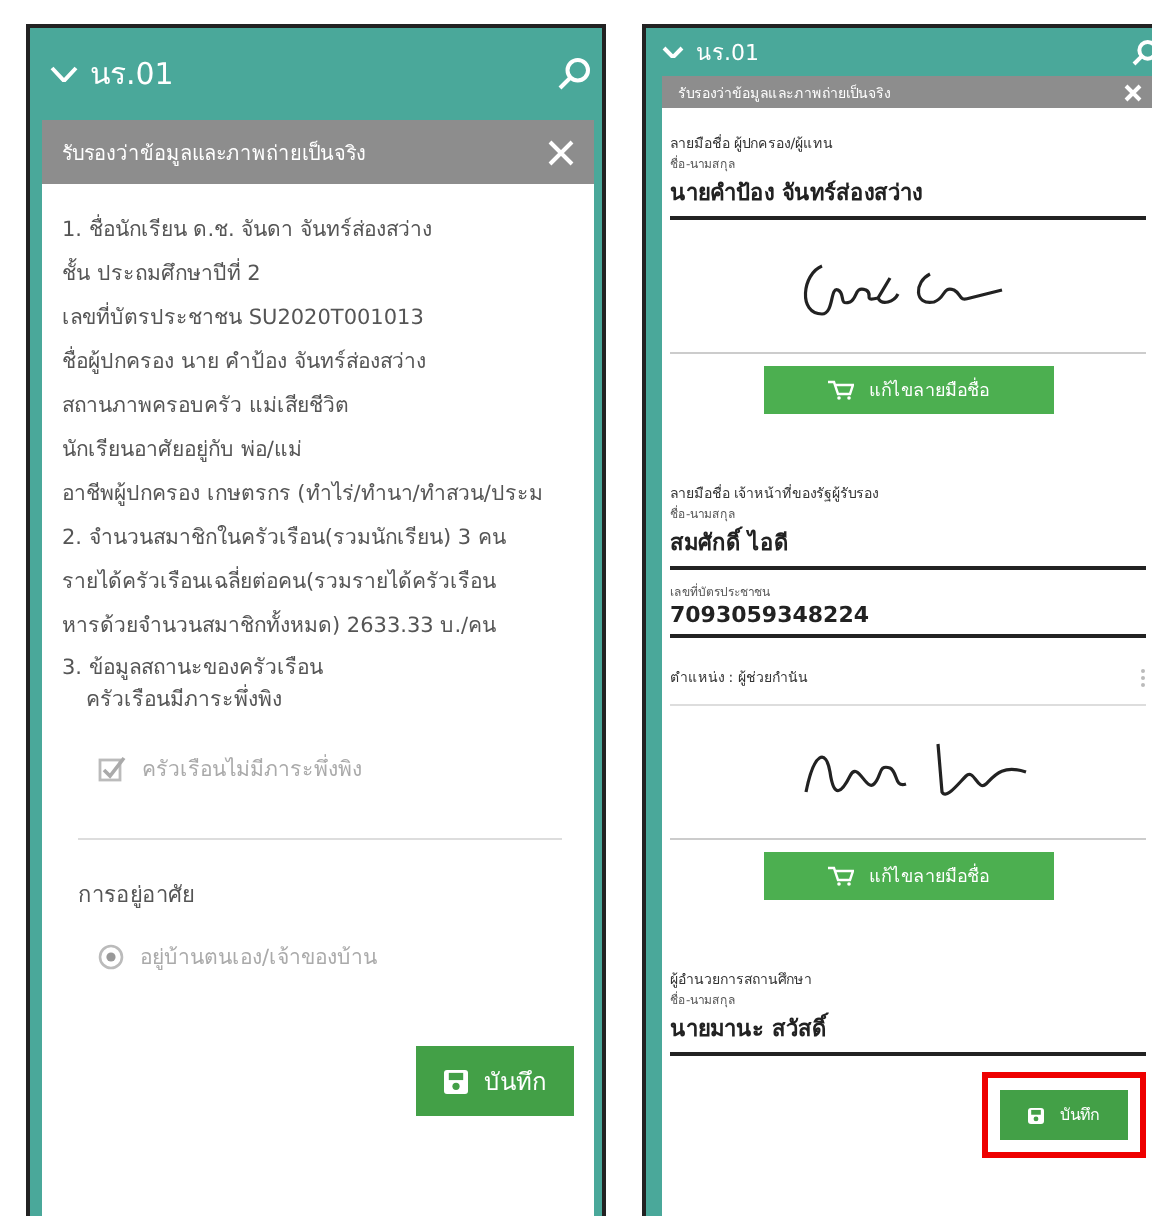 This screenshot has width=1152, height=1216. Describe the element at coordinates (206, 407) in the screenshot. I see `info-line: สถานภาพครอบครัว แม่เสียชีวิต` at that location.